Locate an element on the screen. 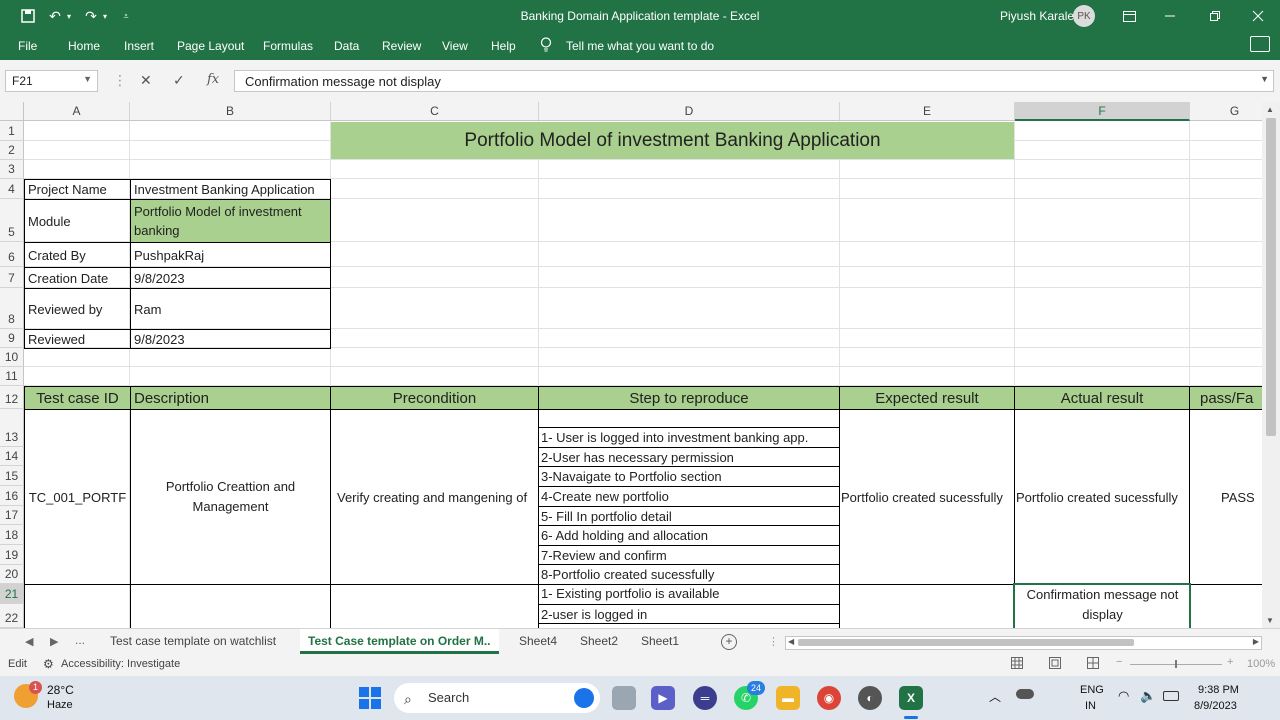 This screenshot has height=720, width=1280. row-header: 9 is located at coordinates (12, 338).